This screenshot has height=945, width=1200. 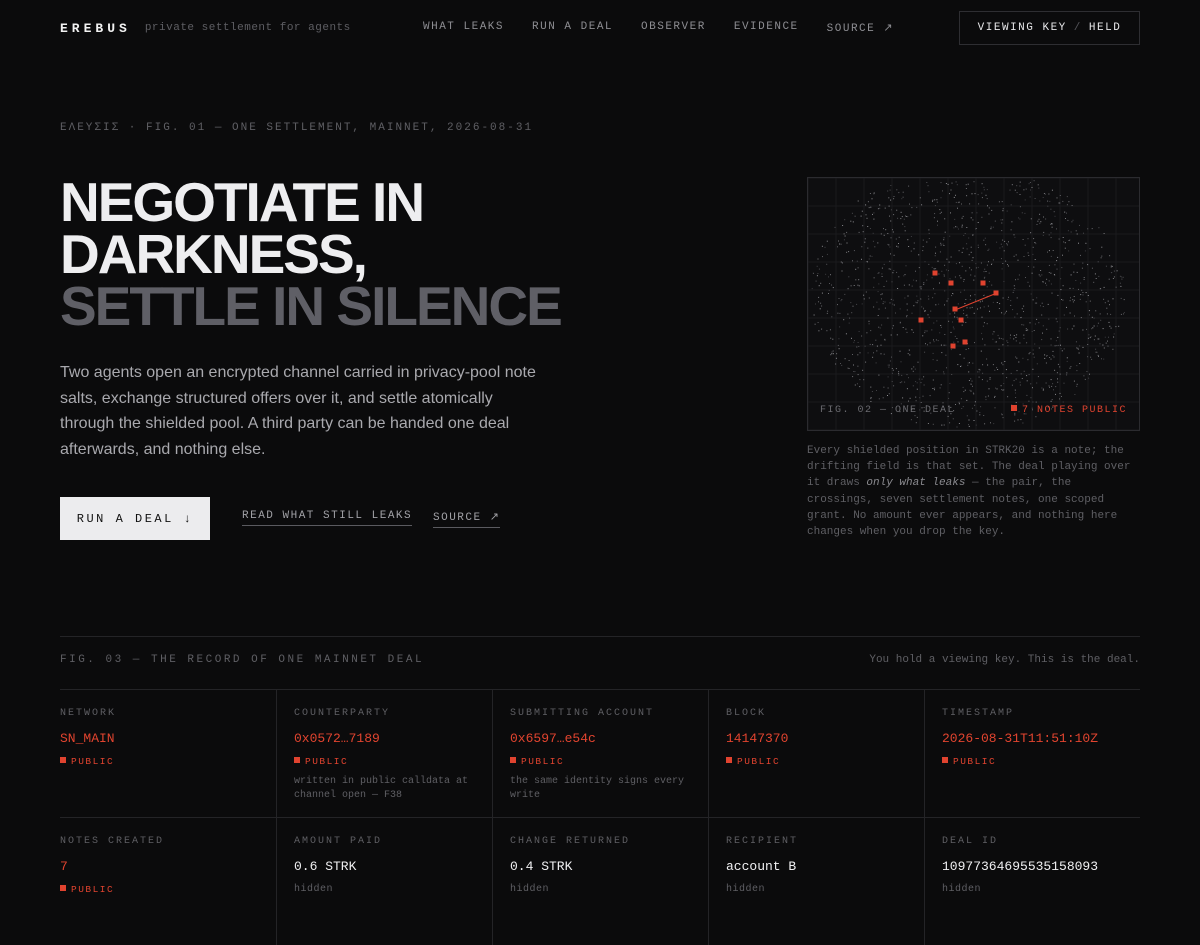 I want to click on nav-source: SOURCE ↗, so click(x=860, y=28).